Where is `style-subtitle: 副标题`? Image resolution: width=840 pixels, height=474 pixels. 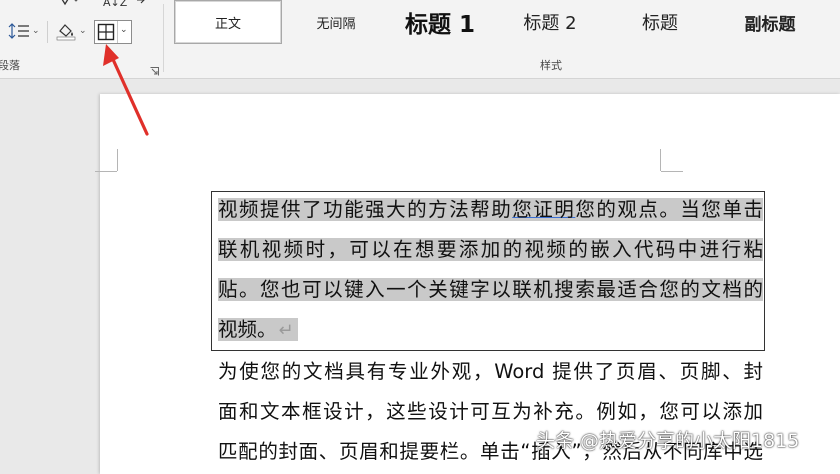 style-subtitle: 副标题 is located at coordinates (770, 22).